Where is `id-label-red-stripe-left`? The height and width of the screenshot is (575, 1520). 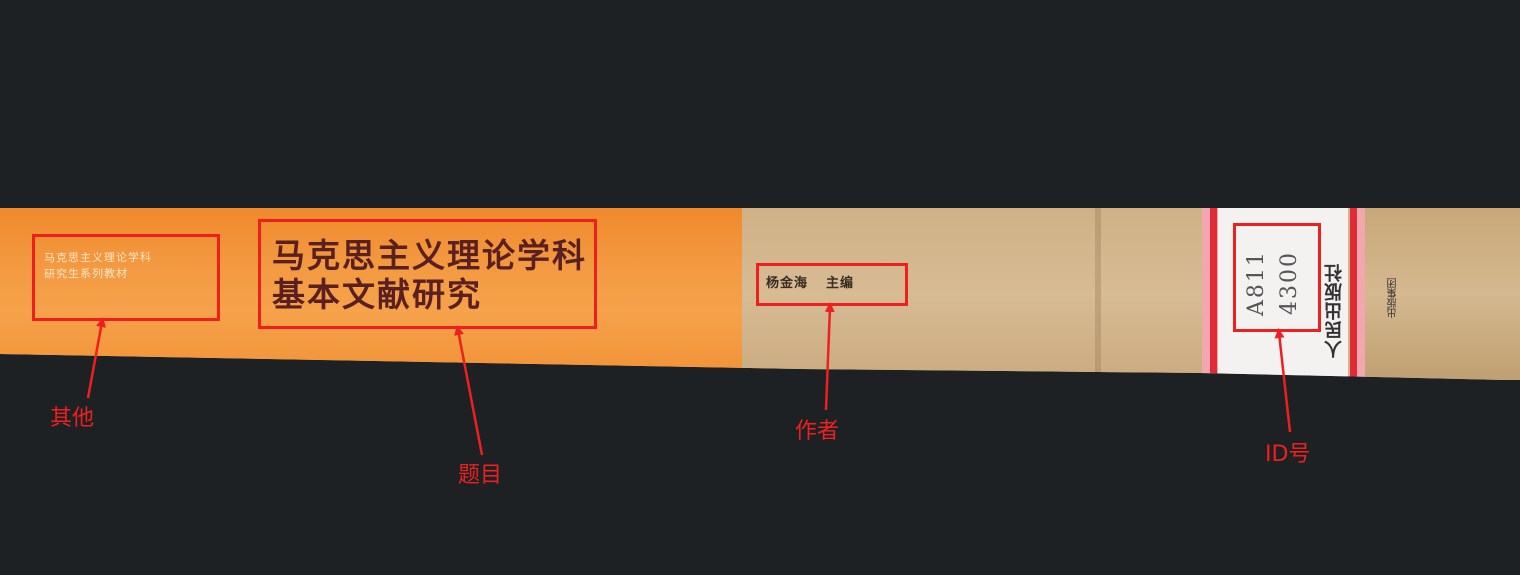 id-label-red-stripe-left is located at coordinates (1213, 294).